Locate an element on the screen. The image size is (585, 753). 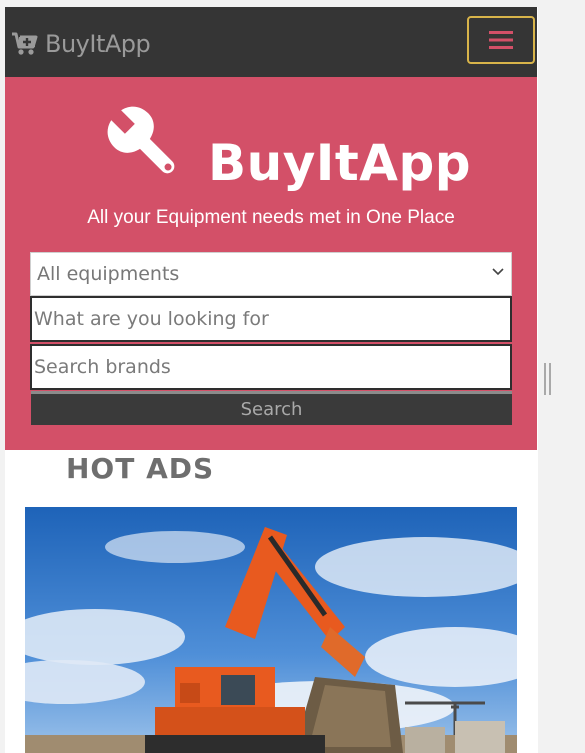
category-select-value: All equipments is located at coordinates (108, 274).